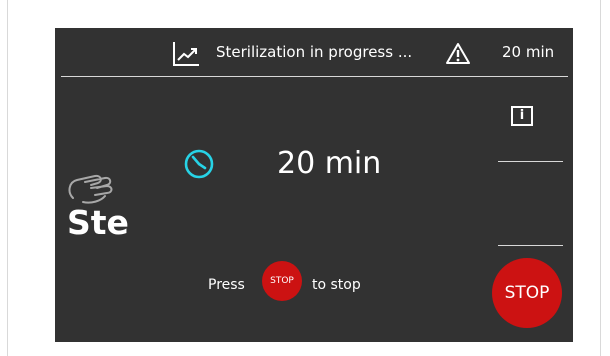 The height and width of the screenshot is (356, 610). I want to click on side-divider-top, so click(530, 161).